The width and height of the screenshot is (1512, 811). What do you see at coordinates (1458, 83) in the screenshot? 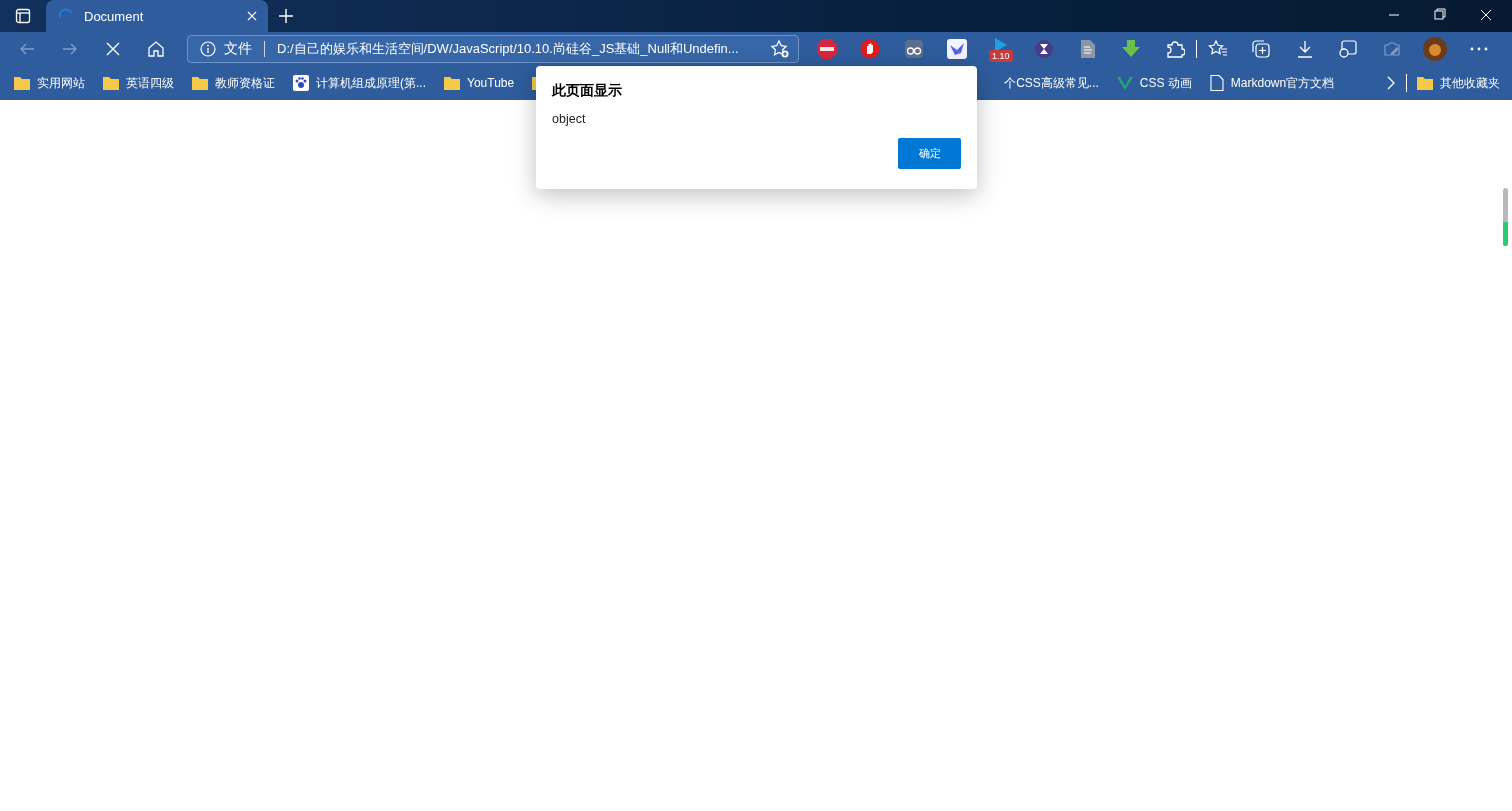
I see `other-favorites-item: 其他收藏夹` at bounding box center [1458, 83].